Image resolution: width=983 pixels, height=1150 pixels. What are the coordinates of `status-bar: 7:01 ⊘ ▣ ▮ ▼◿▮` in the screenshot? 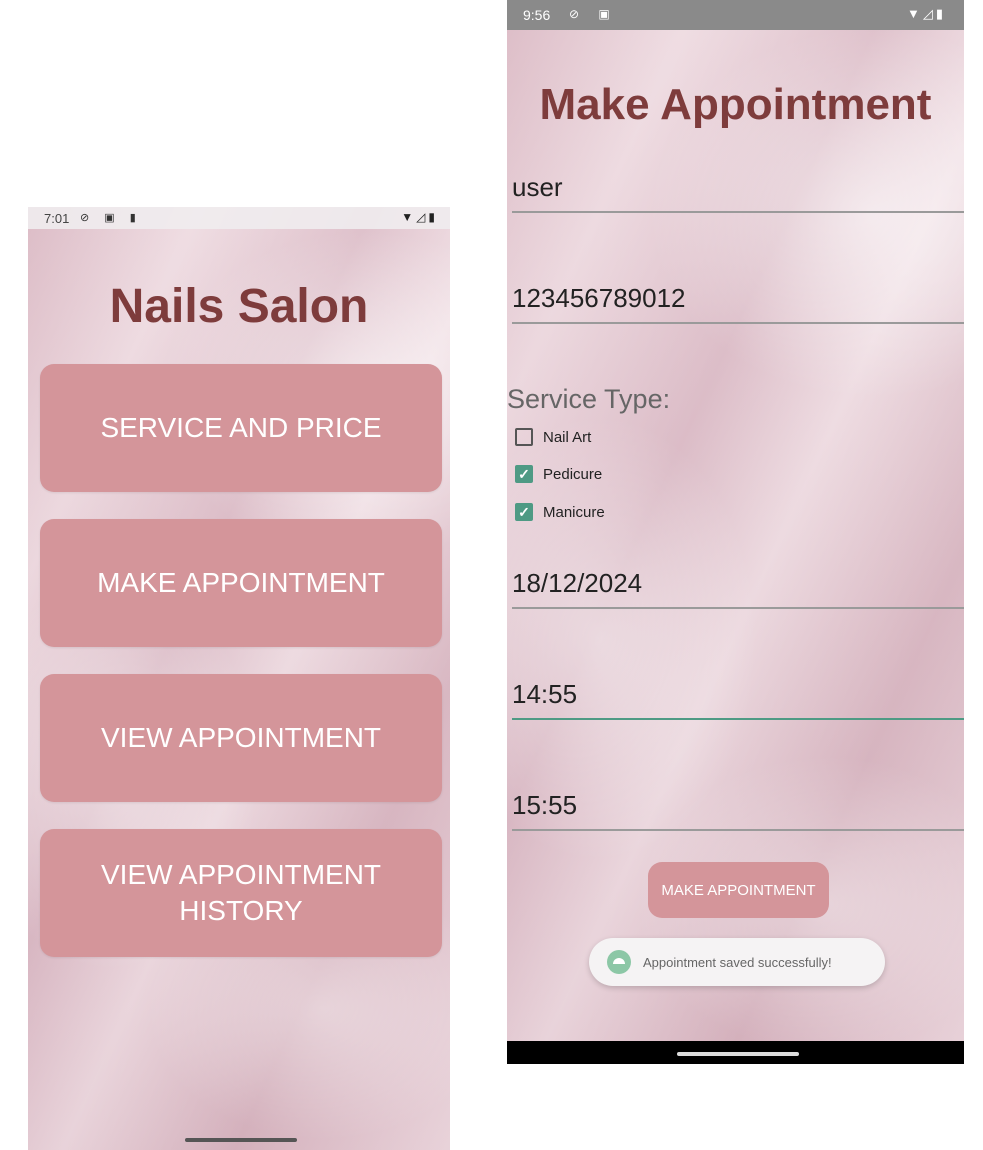 It's located at (239, 218).